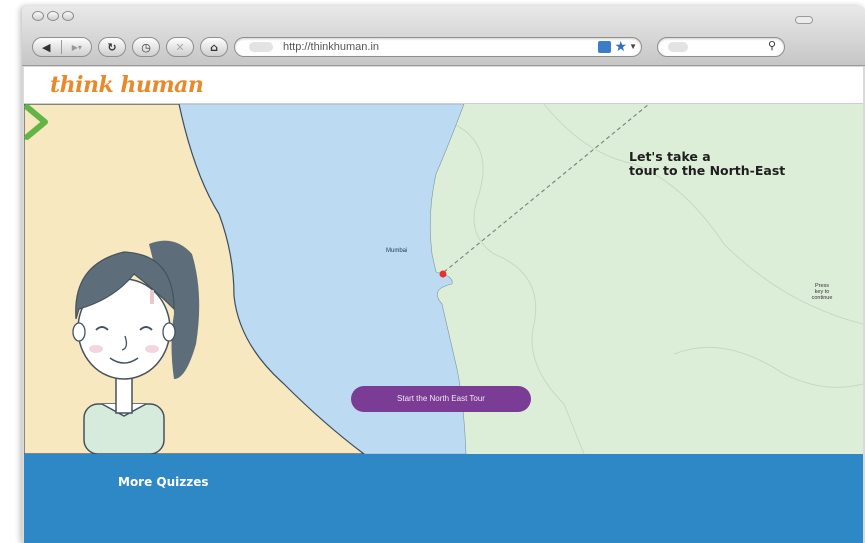  What do you see at coordinates (633, 47) in the screenshot?
I see `chevron-down-icon: ▼` at bounding box center [633, 47].